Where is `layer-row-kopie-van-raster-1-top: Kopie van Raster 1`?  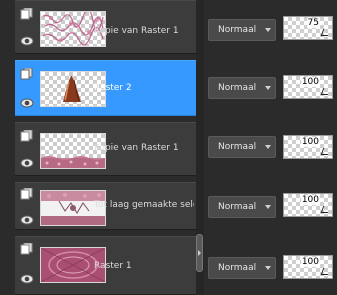
layer-row-kopie-van-raster-1-top: Kopie van Raster 1 is located at coordinates (105, 27).